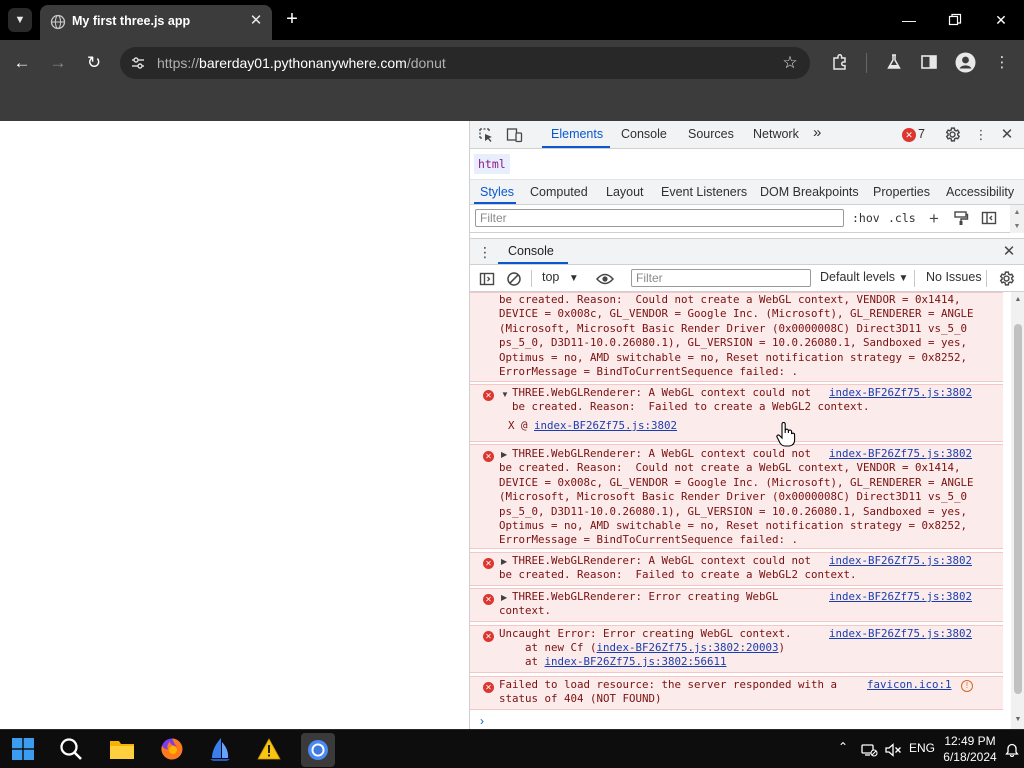  Describe the element at coordinates (531, 251) in the screenshot. I see `drawer-tab-console: Console` at that location.